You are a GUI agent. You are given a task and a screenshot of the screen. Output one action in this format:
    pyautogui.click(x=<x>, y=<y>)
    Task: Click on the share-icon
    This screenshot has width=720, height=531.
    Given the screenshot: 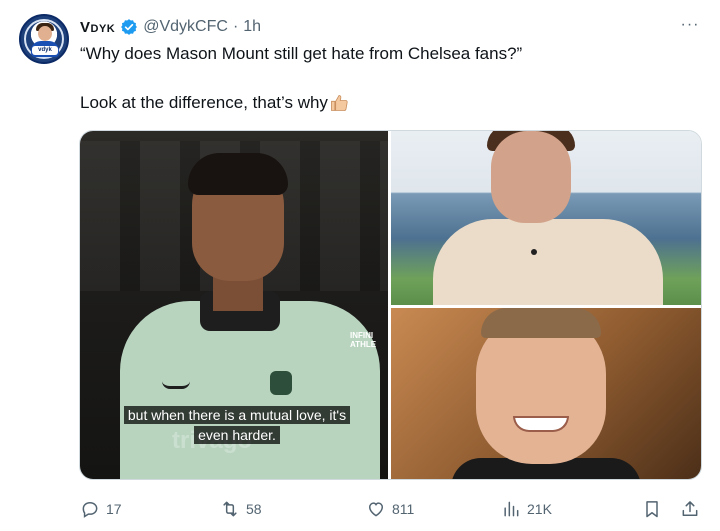 What is the action you would take?
    pyautogui.click(x=690, y=508)
    